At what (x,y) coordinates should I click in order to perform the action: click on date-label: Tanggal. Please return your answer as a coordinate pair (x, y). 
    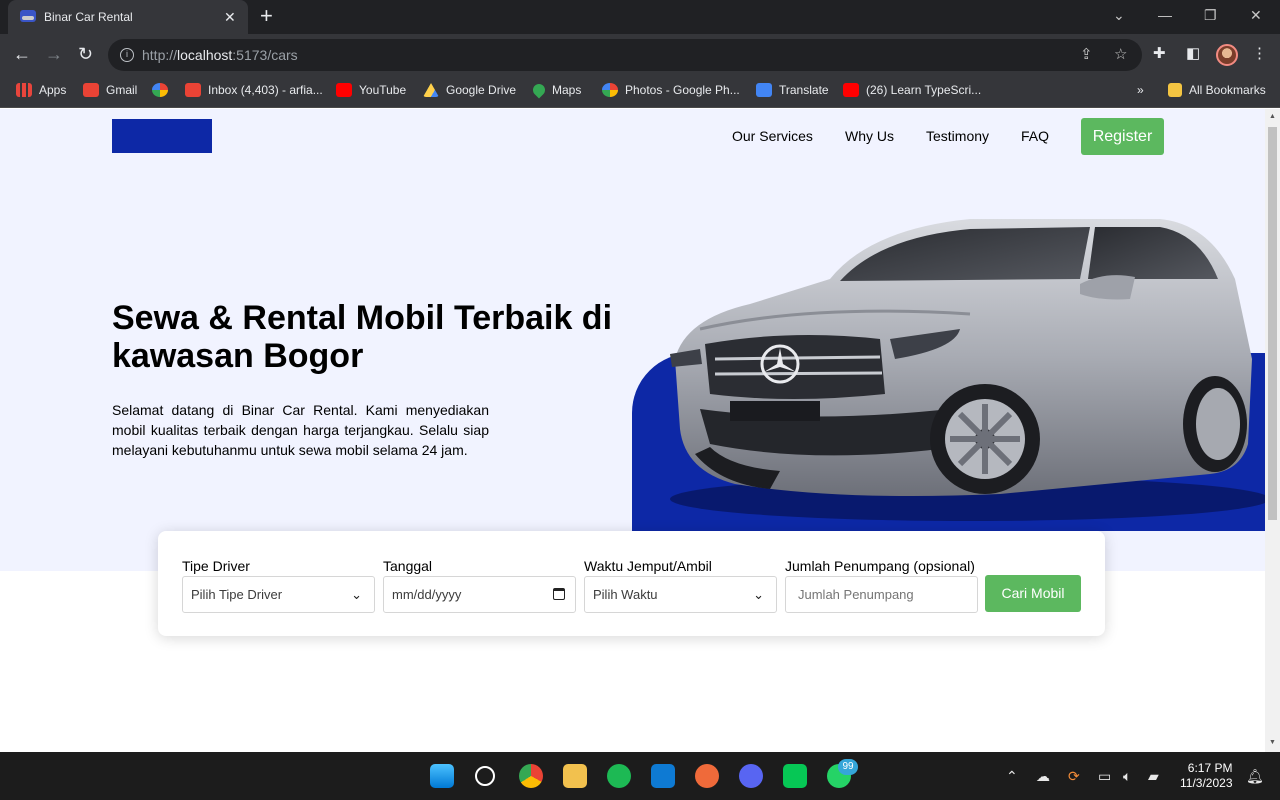
    Looking at the image, I should click on (408, 566).